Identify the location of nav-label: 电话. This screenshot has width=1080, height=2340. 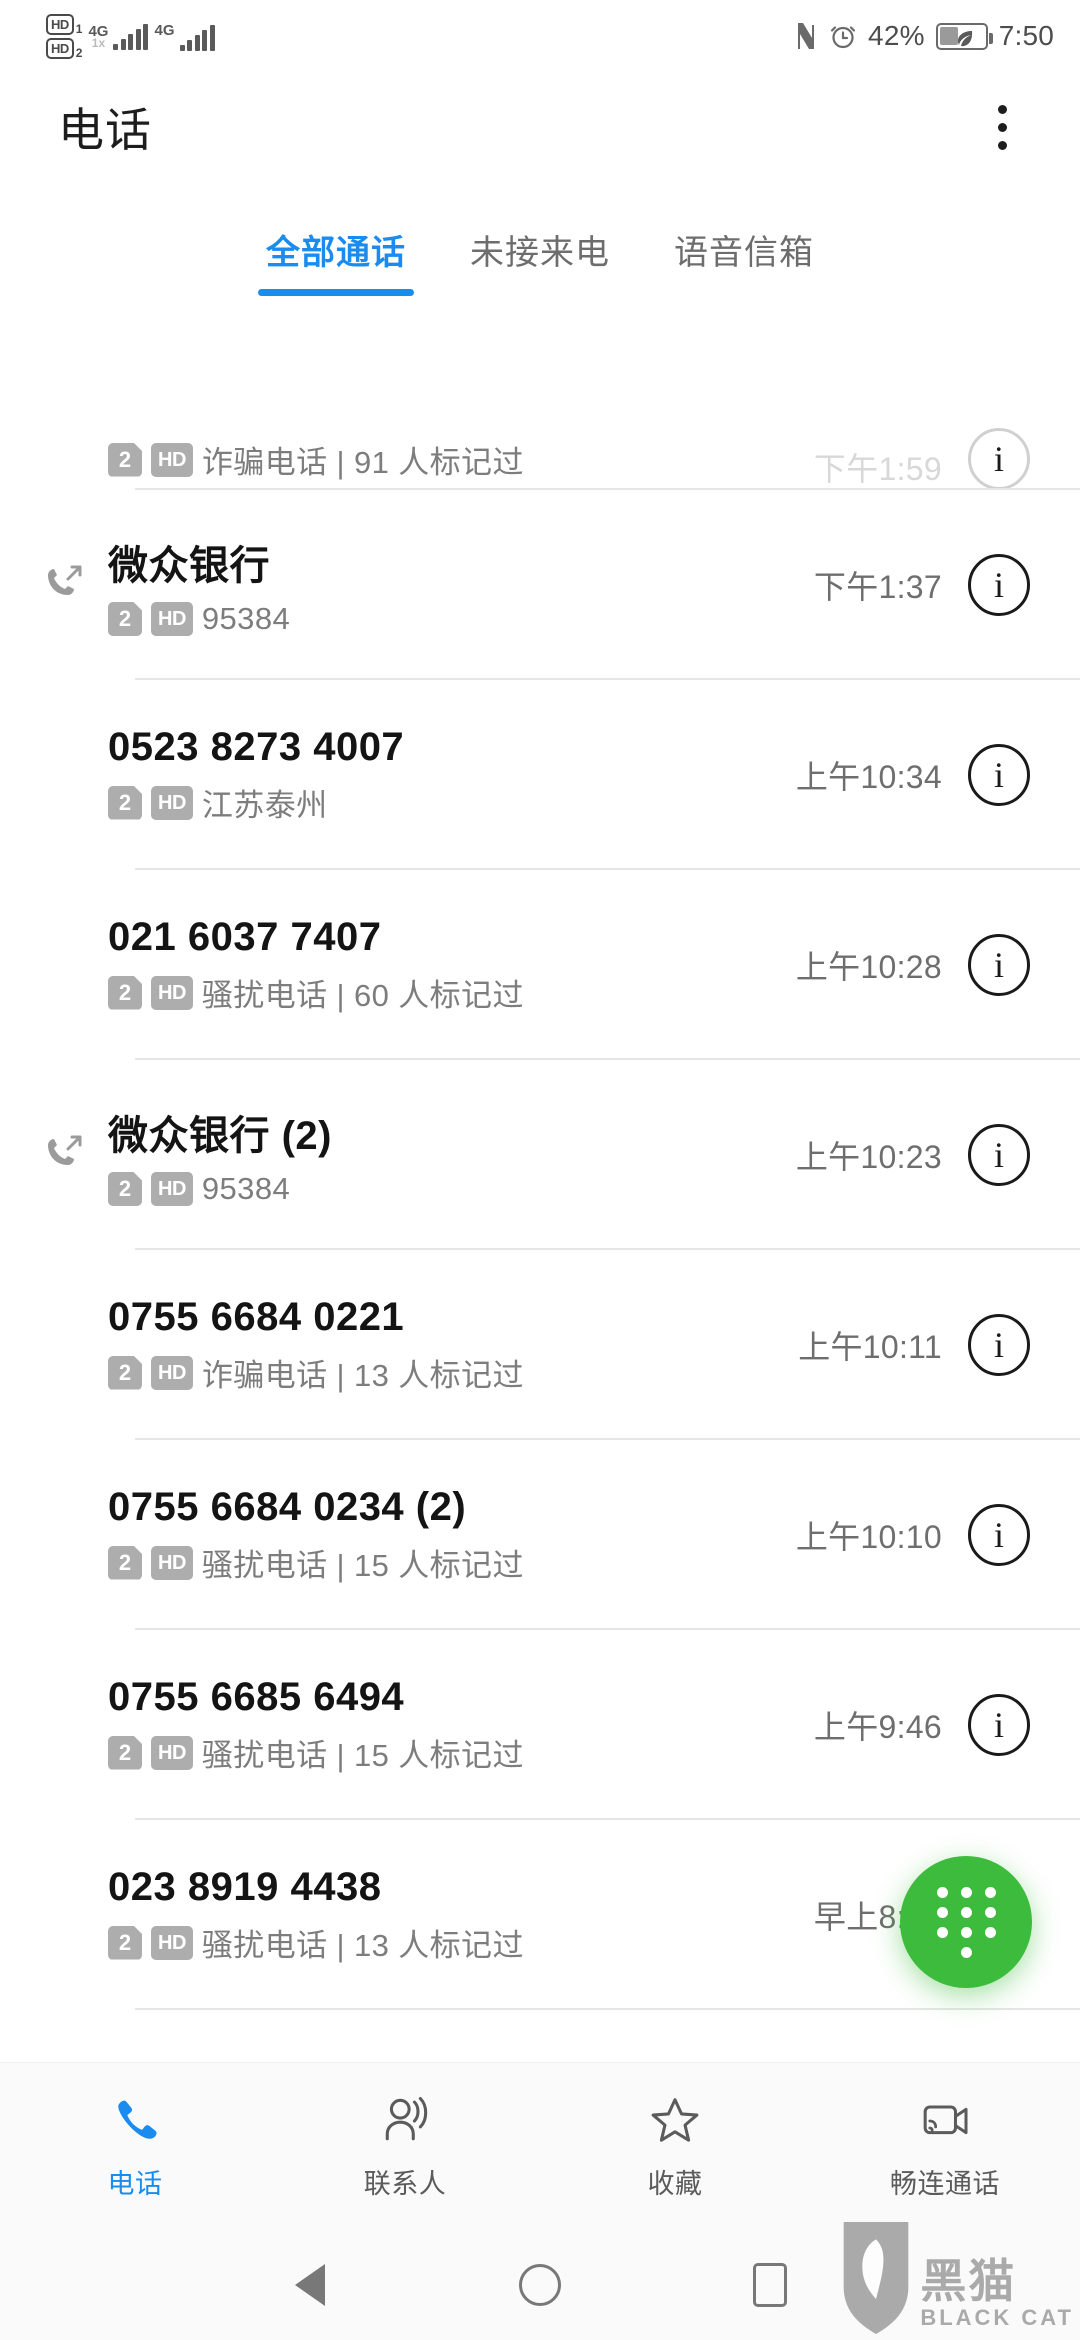
(135, 2184).